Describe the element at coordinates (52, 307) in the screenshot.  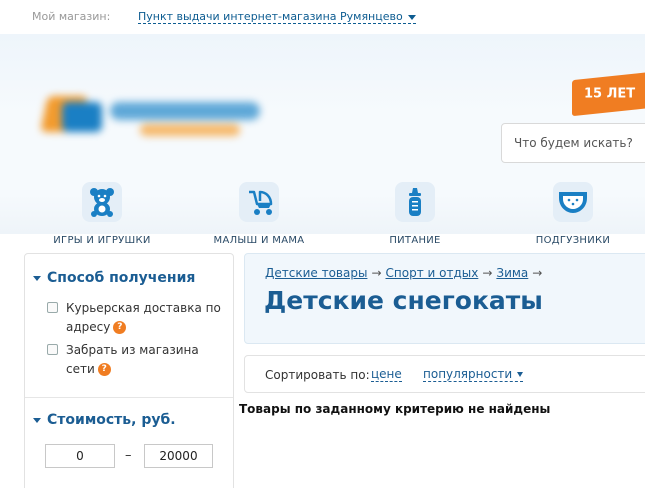
I see `courier-checkbox` at that location.